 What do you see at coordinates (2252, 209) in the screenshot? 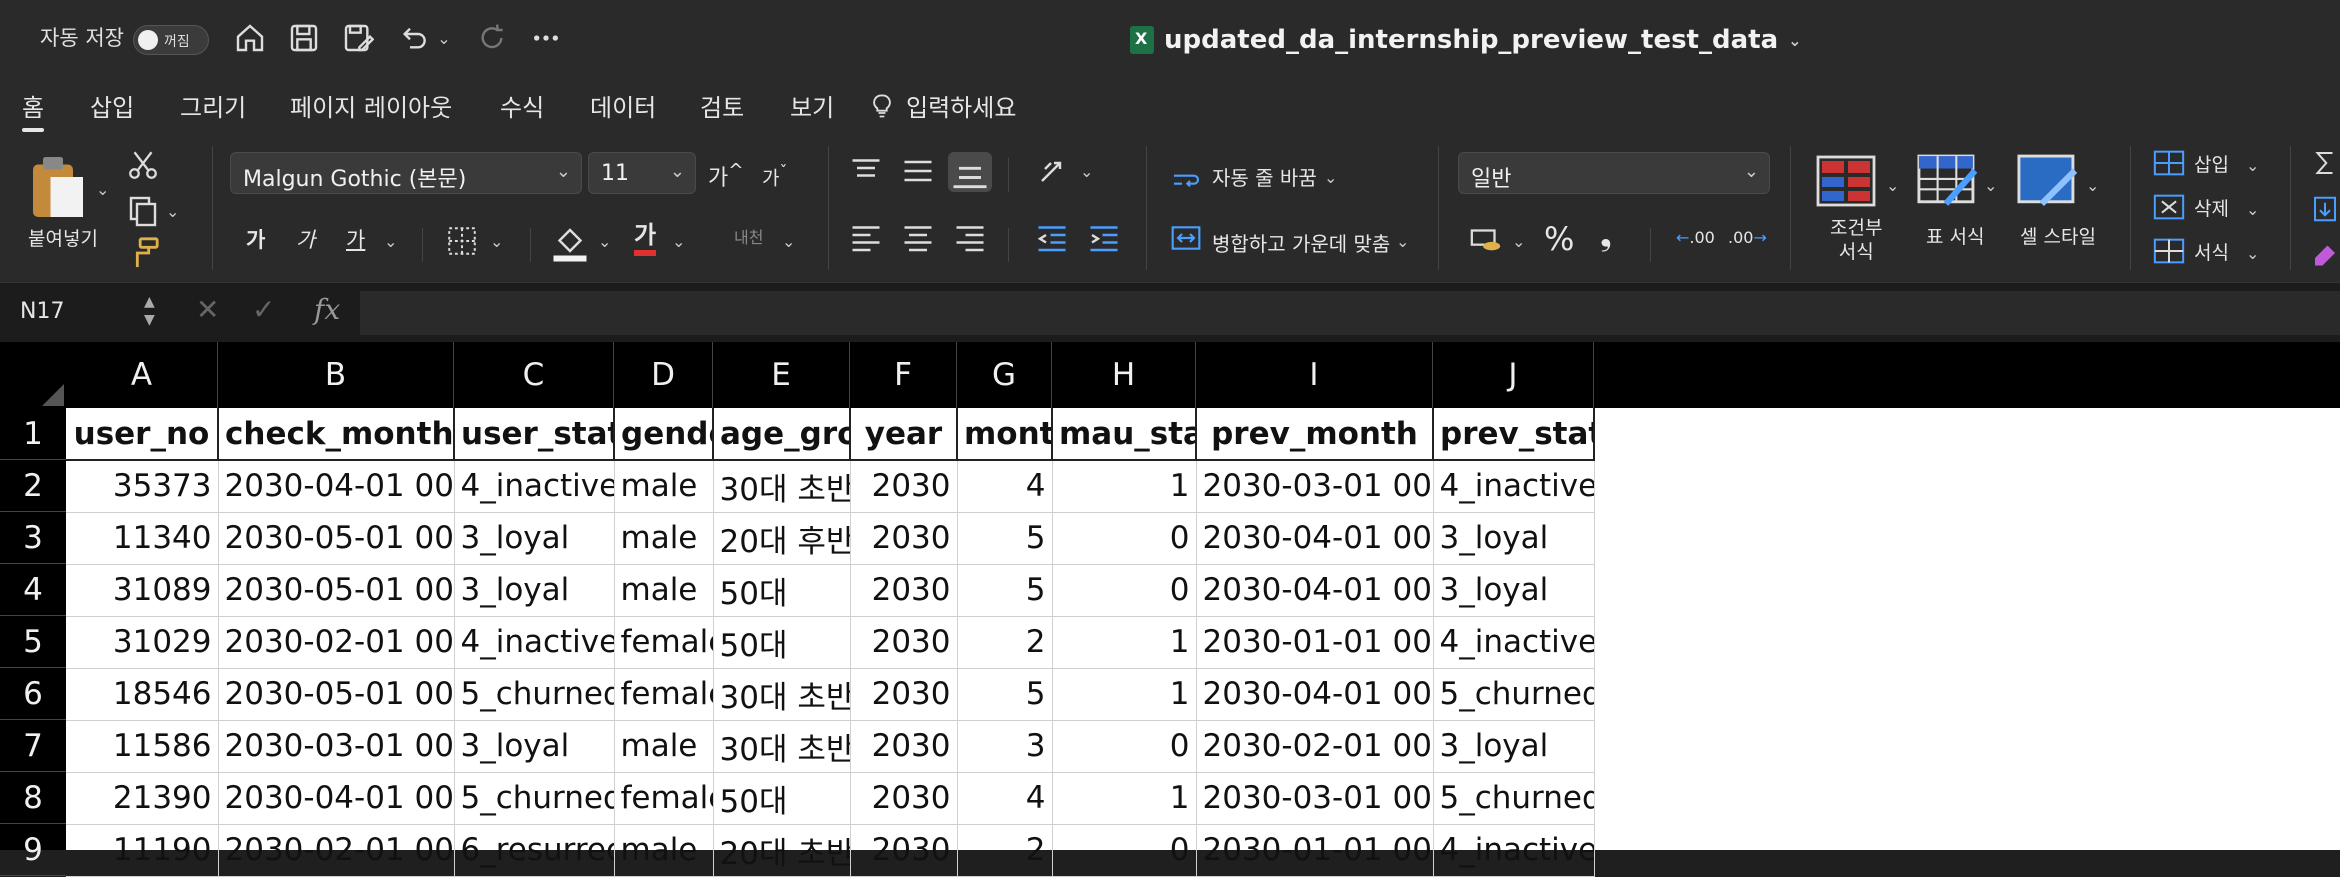
I see `delete-cells-chevron-icon: ⌄` at bounding box center [2252, 209].